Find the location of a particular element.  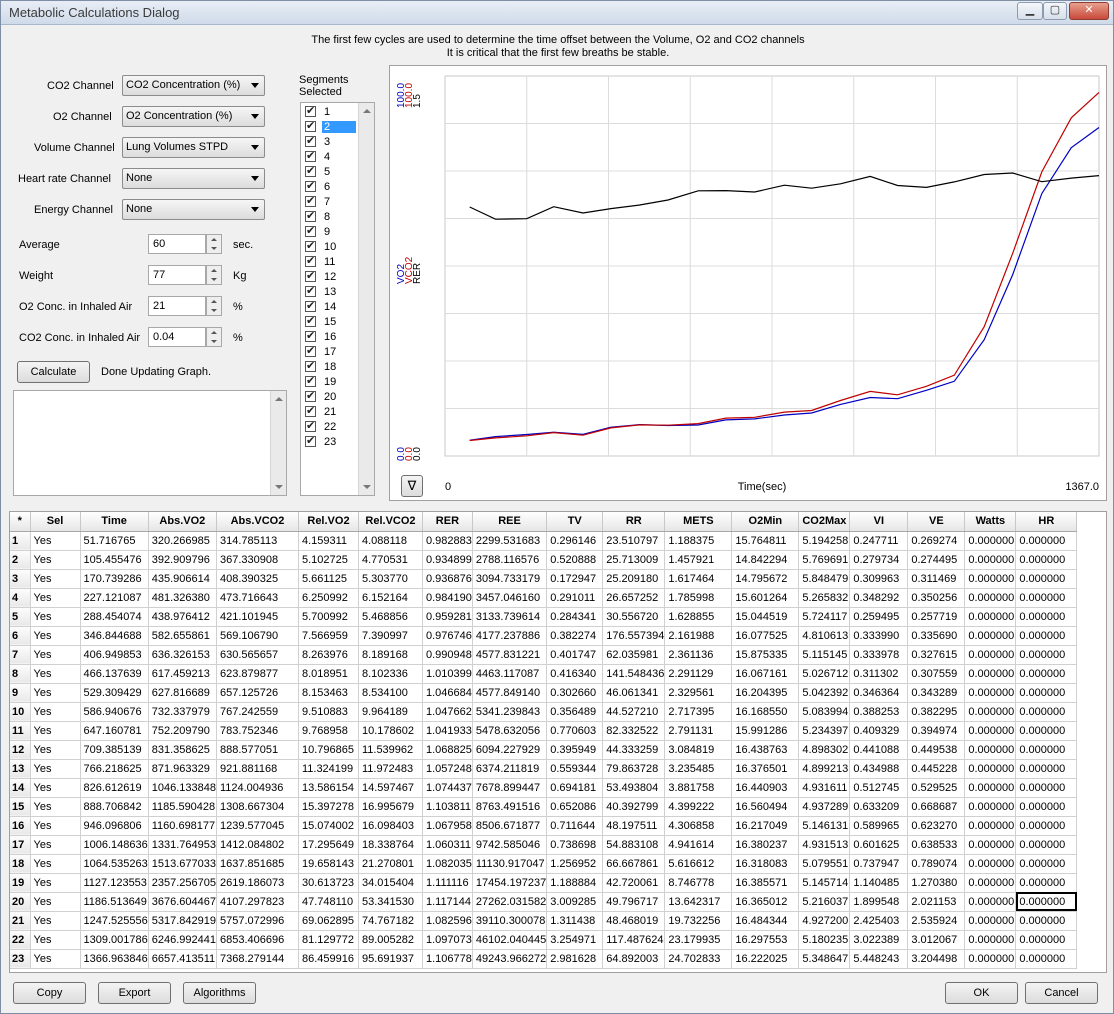

table-cell: 0.445228 is located at coordinates (936, 769).